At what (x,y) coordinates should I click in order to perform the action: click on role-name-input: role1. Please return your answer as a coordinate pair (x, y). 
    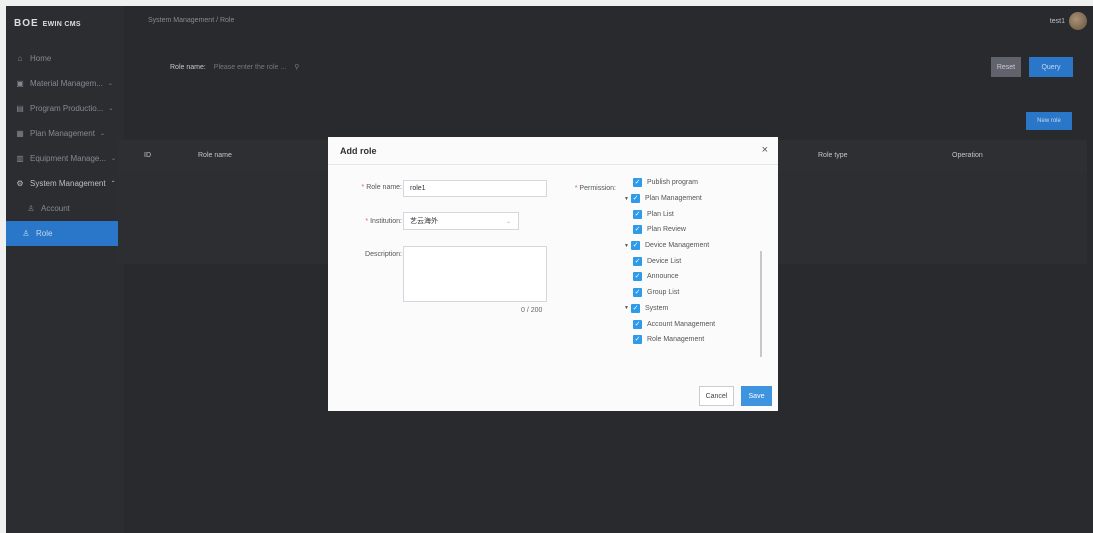
    Looking at the image, I should click on (475, 188).